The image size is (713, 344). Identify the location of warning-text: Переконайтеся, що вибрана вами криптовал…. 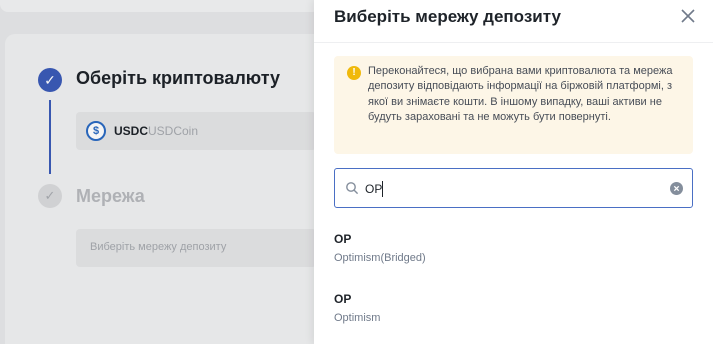
(520, 94).